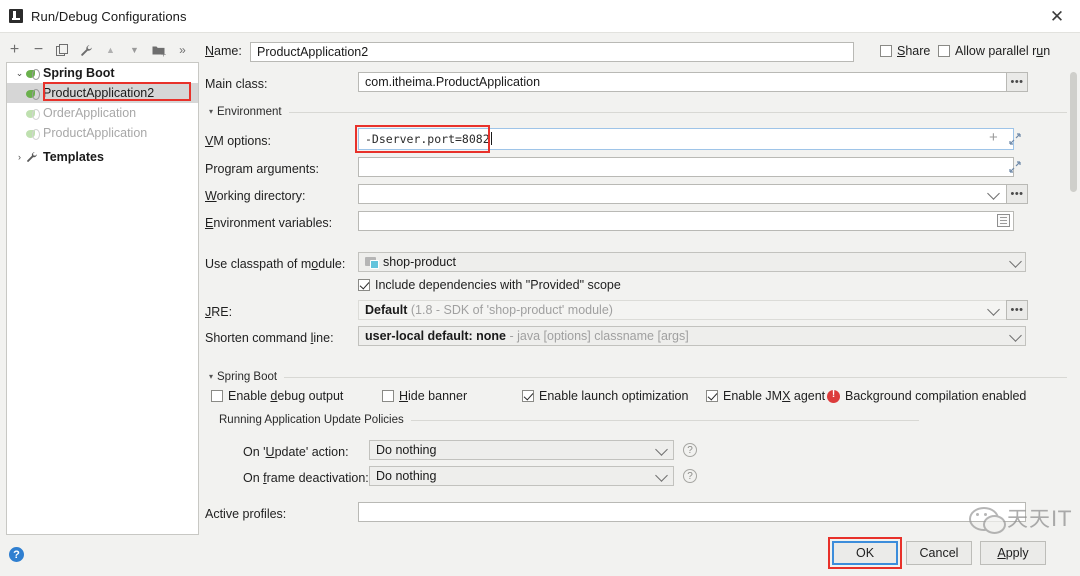 This screenshot has width=1080, height=576. Describe the element at coordinates (238, 141) in the screenshot. I see `vm-options-label: VM options:` at that location.